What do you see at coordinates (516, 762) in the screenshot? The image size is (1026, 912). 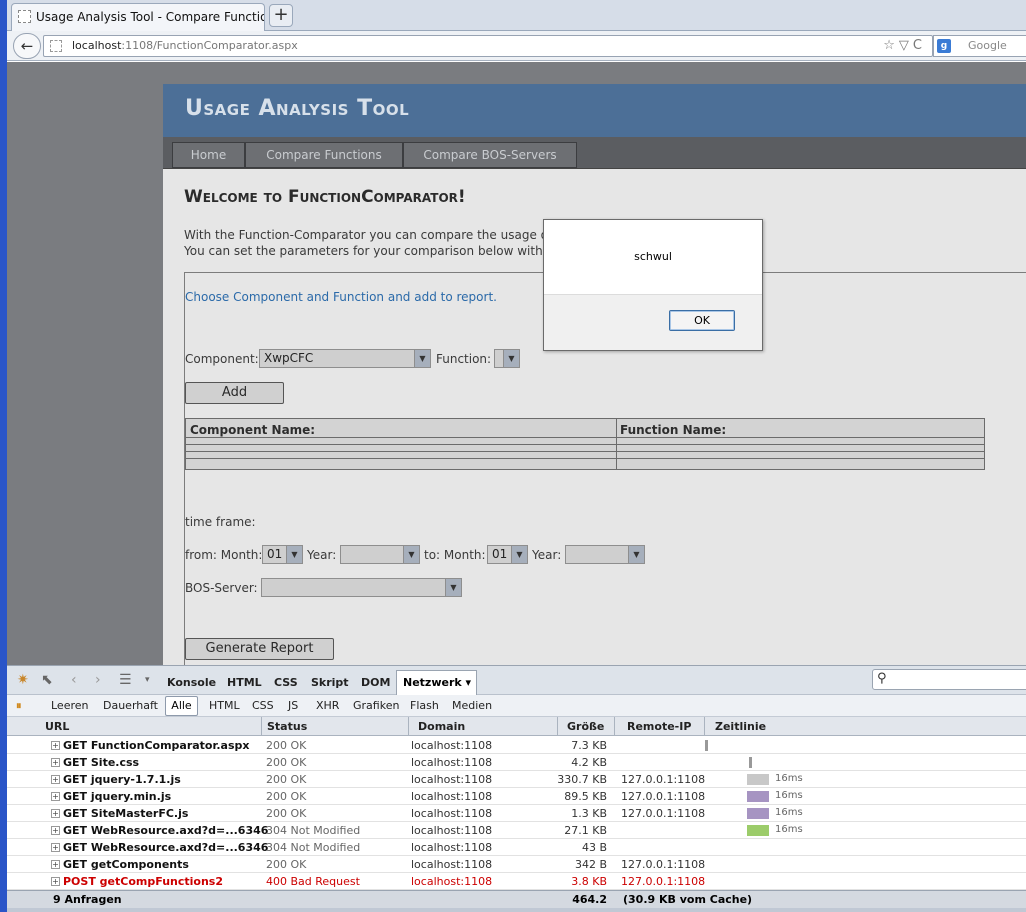 I see `network-request-row: + GET Site.css 200 OK localhost:1108 4.2 KB` at bounding box center [516, 762].